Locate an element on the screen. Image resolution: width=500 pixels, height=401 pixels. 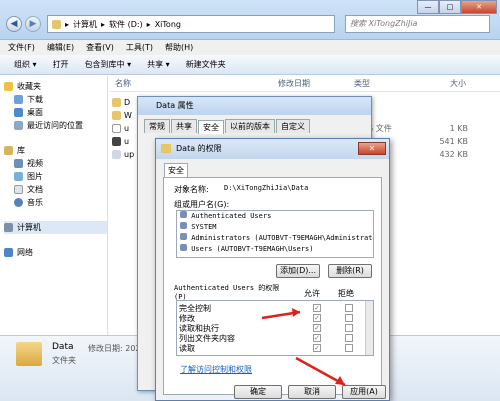
arrow-head is located at coordinates (296, 312).